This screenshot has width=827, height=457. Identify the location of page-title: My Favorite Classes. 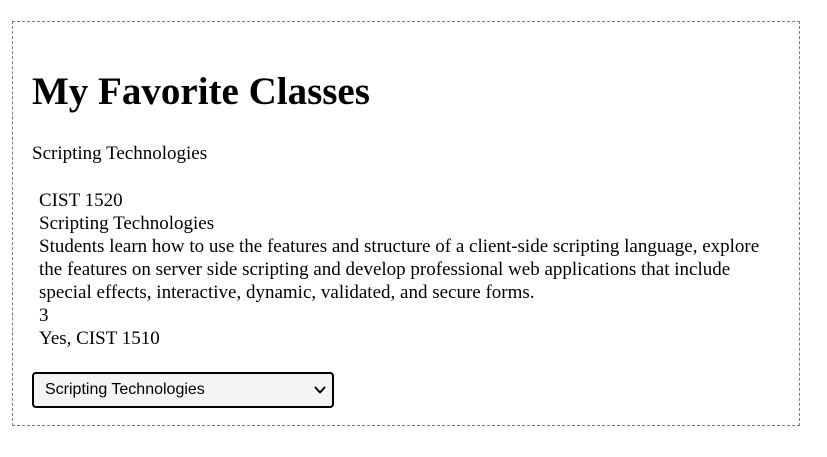
(201, 91).